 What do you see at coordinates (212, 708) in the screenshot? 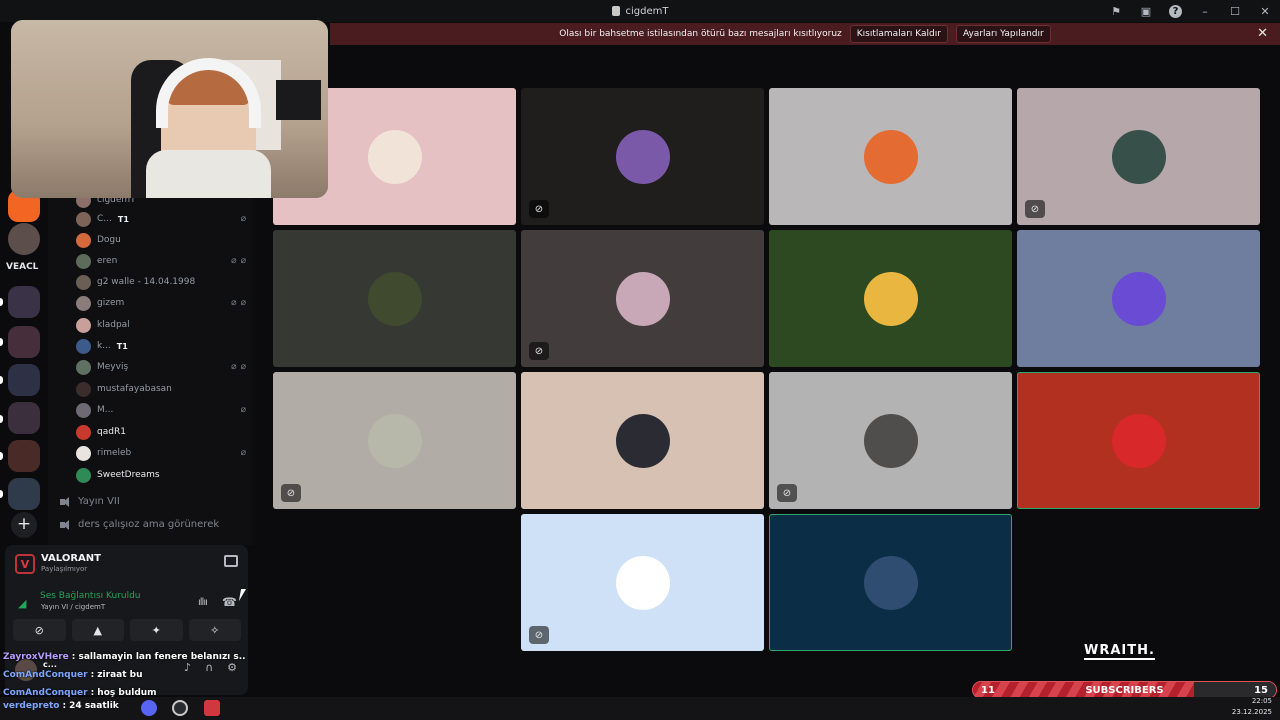
I see `valorant-taskbar-icon` at bounding box center [212, 708].